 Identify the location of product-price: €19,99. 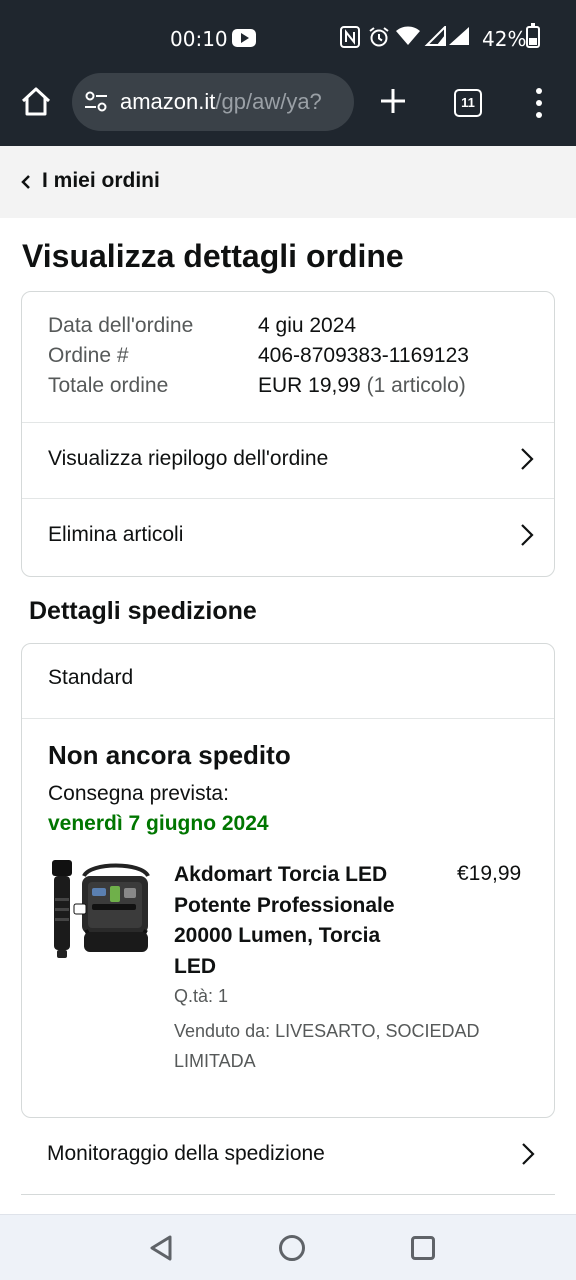
(489, 873).